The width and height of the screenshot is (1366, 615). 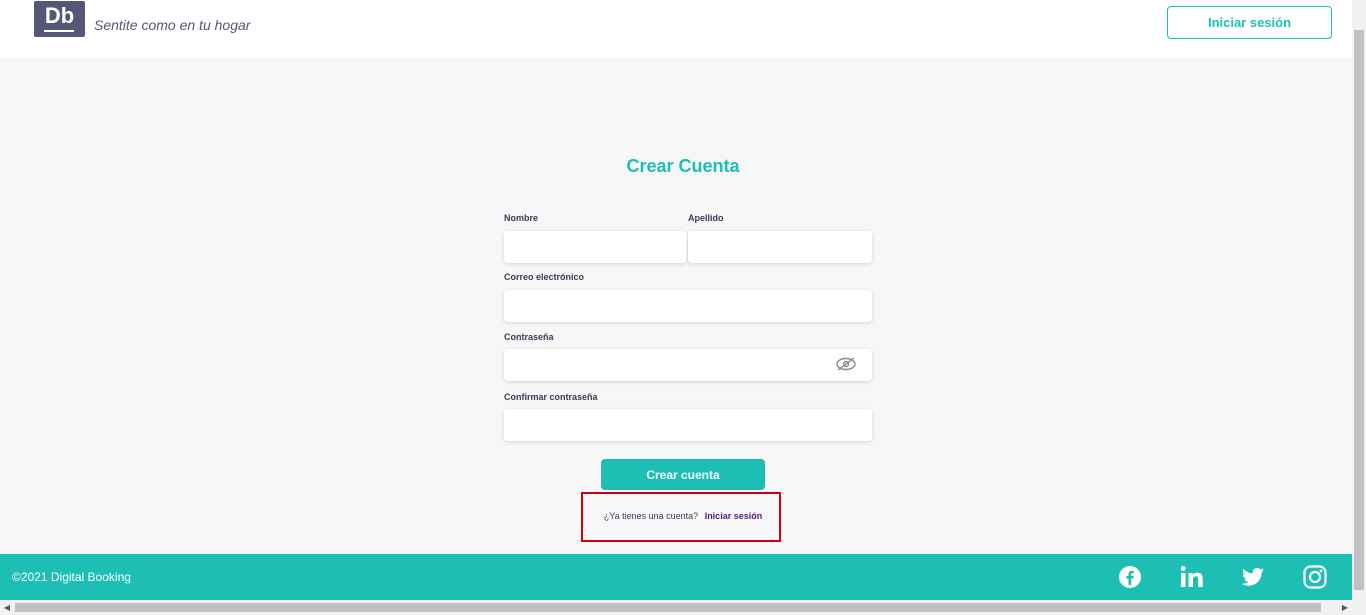 I want to click on scroll-right-icon: ▶, so click(x=1345, y=607).